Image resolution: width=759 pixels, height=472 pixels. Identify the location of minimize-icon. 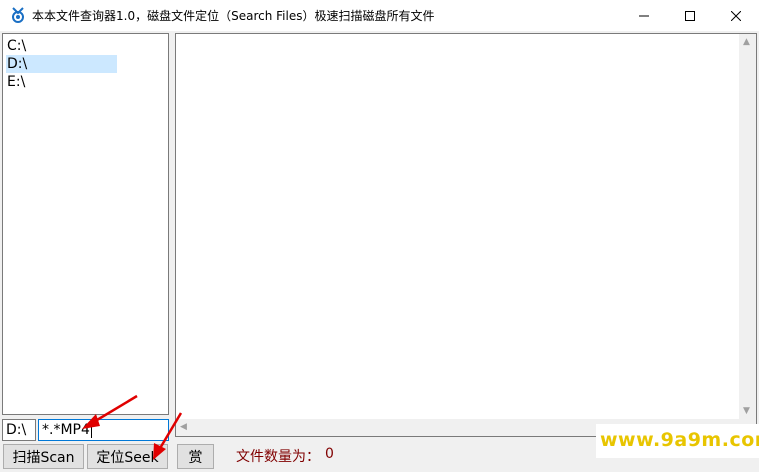
(644, 15).